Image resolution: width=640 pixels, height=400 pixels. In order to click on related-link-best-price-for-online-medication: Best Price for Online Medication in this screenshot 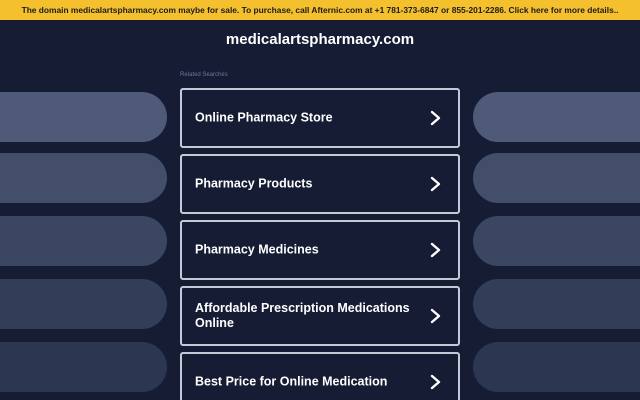, I will do `click(320, 376)`.